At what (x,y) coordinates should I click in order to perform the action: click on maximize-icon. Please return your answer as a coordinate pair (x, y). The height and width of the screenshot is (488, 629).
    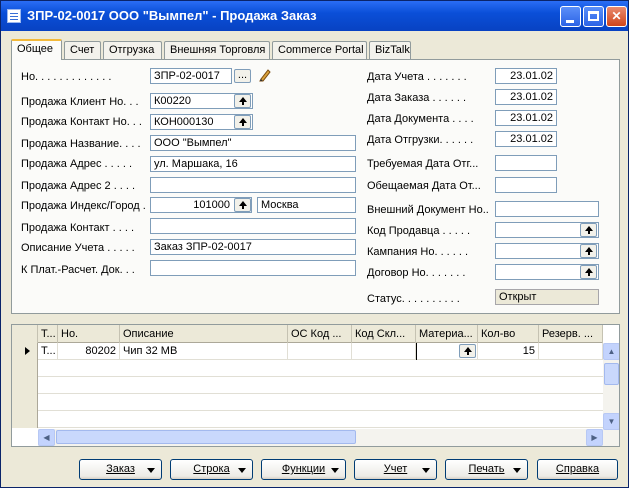
    Looking at the image, I should click on (593, 16).